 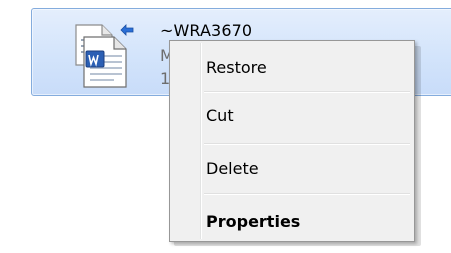 What do you see at coordinates (109, 56) in the screenshot?
I see `word-document-icon` at bounding box center [109, 56].